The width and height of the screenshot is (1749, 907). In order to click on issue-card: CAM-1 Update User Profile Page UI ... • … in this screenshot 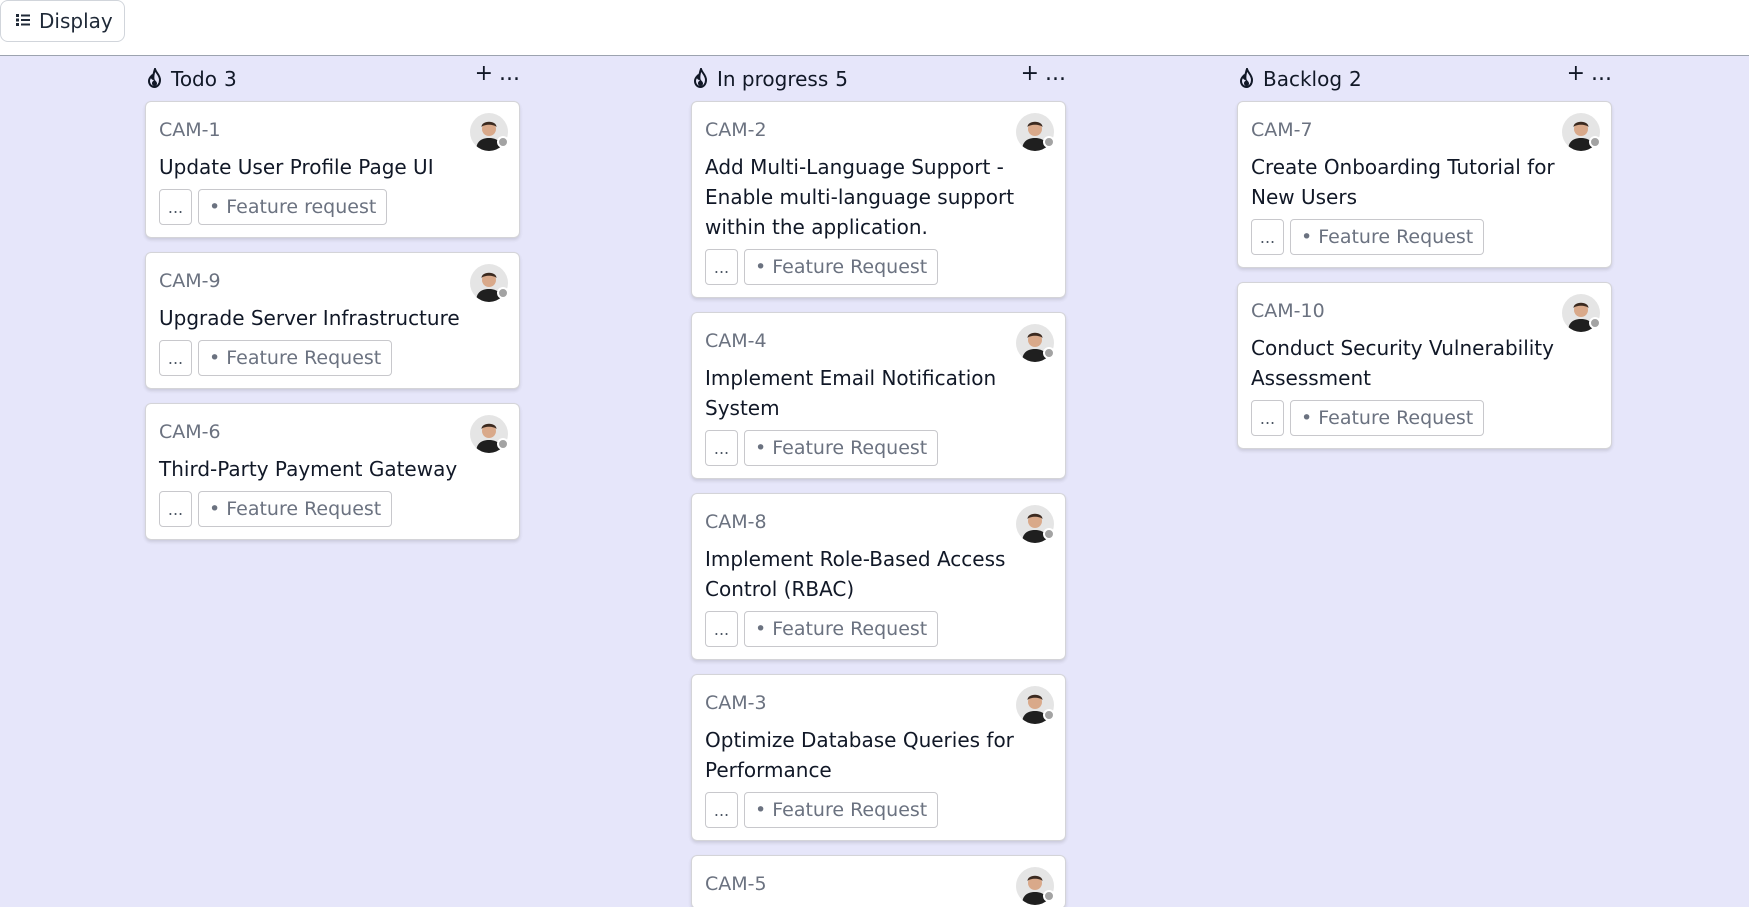, I will do `click(332, 169)`.